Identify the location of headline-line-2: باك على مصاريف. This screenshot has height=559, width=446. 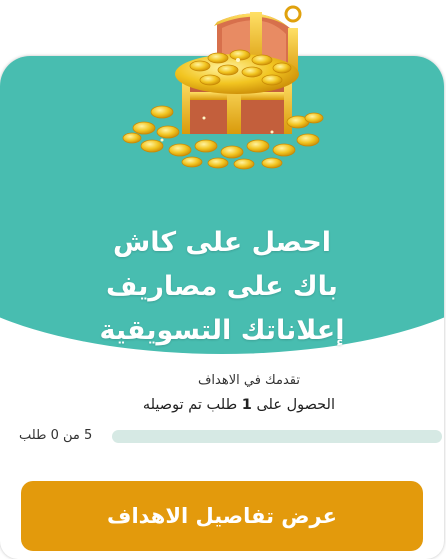
(222, 286).